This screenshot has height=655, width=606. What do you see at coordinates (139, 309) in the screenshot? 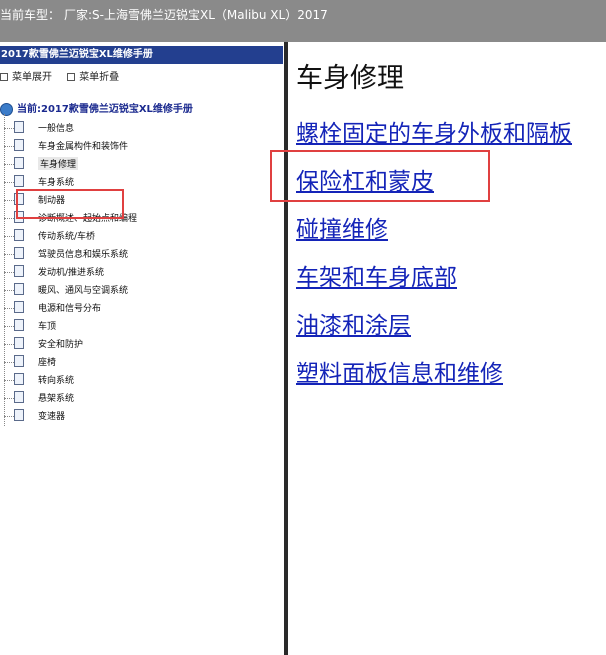
I see `tree-item: 电源和信号分布` at bounding box center [139, 309].